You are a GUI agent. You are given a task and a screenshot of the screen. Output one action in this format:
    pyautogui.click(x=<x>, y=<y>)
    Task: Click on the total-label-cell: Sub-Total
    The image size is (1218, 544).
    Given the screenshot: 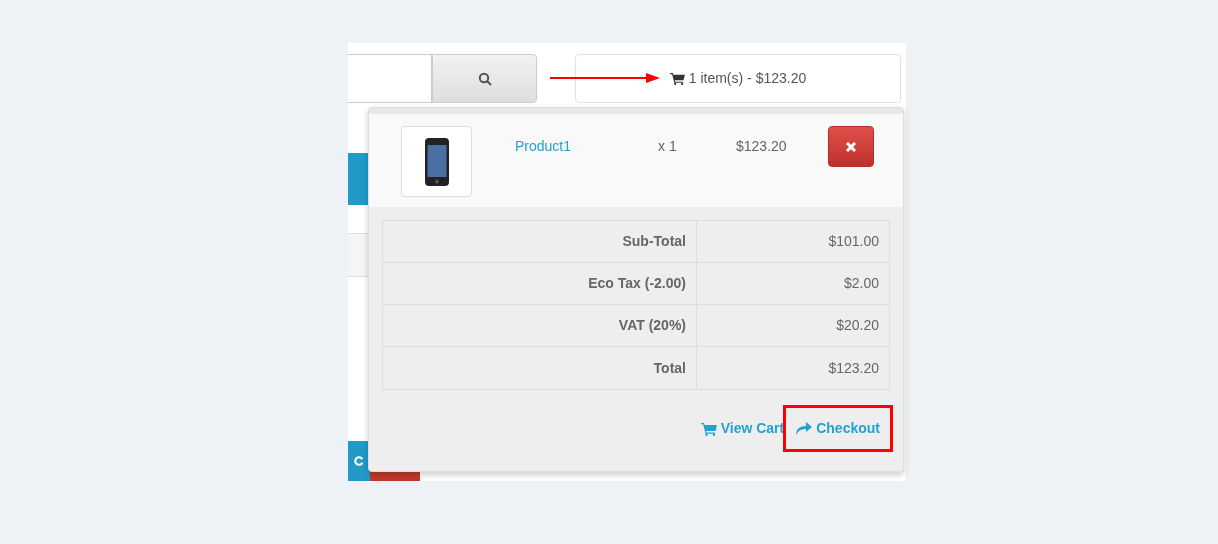 What is the action you would take?
    pyautogui.click(x=540, y=241)
    